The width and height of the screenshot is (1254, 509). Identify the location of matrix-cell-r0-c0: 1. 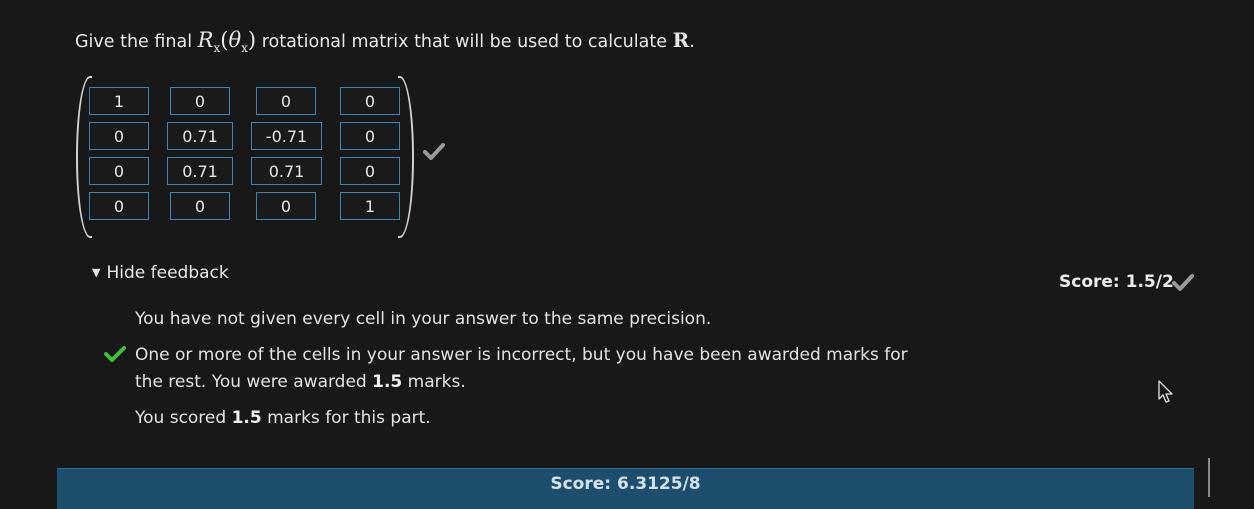
(119, 101).